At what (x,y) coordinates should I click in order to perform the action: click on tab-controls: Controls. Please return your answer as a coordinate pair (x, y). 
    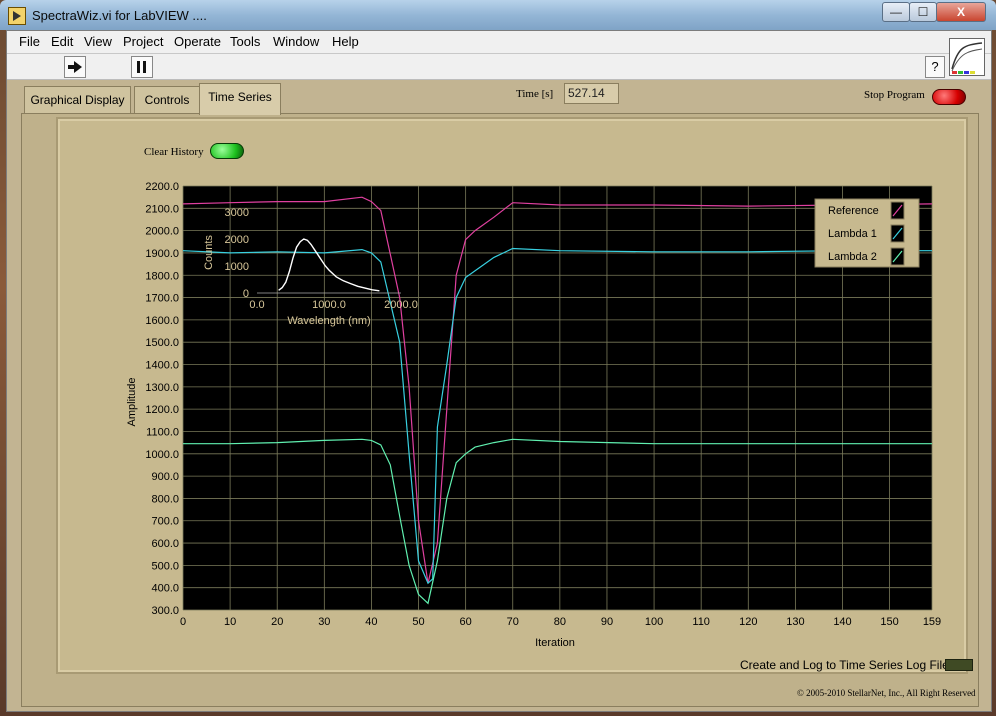
    Looking at the image, I should click on (167, 99).